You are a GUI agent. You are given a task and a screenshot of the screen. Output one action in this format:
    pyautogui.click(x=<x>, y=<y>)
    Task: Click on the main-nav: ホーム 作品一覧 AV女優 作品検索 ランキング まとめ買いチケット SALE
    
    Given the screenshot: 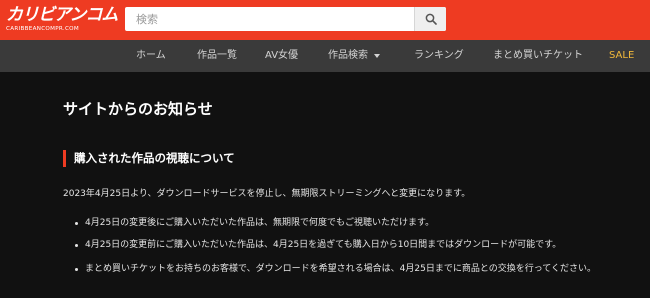 What is the action you would take?
    pyautogui.click(x=325, y=56)
    